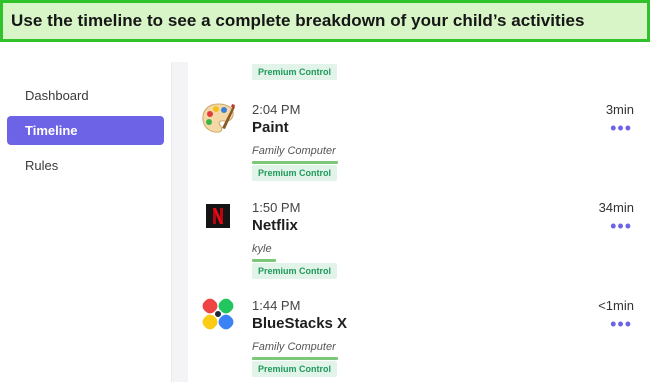  I want to click on paint-palette-icon, so click(218, 118).